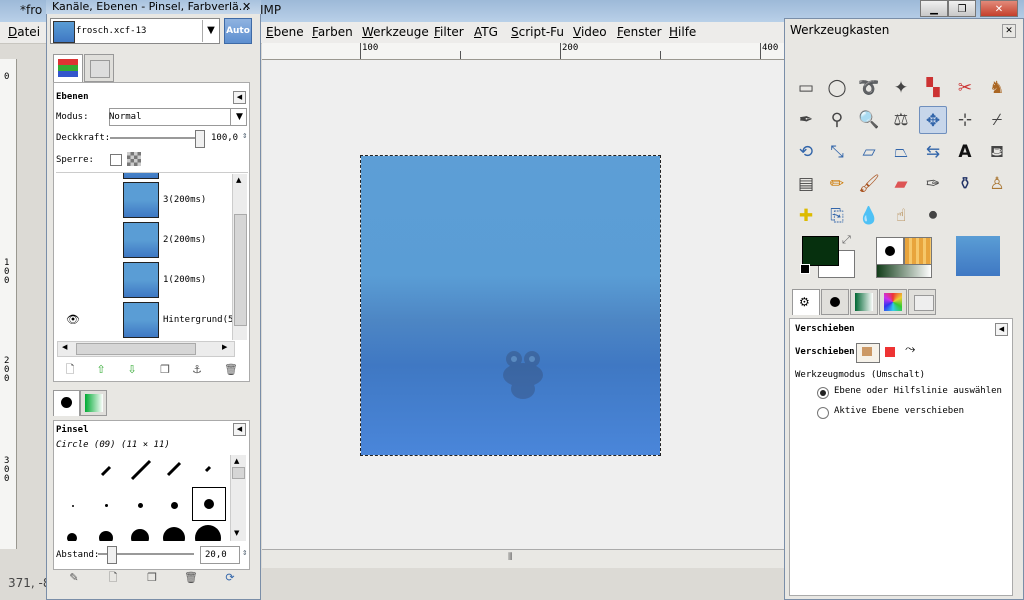  I want to click on active-image-preview, so click(978, 256).